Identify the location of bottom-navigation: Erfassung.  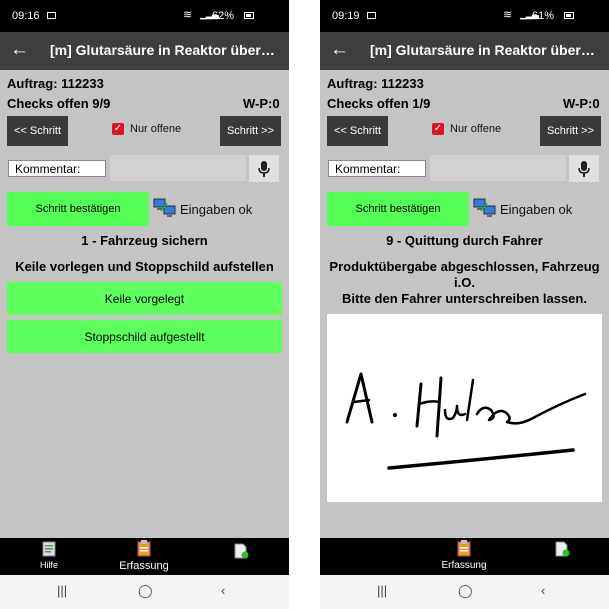
(464, 556).